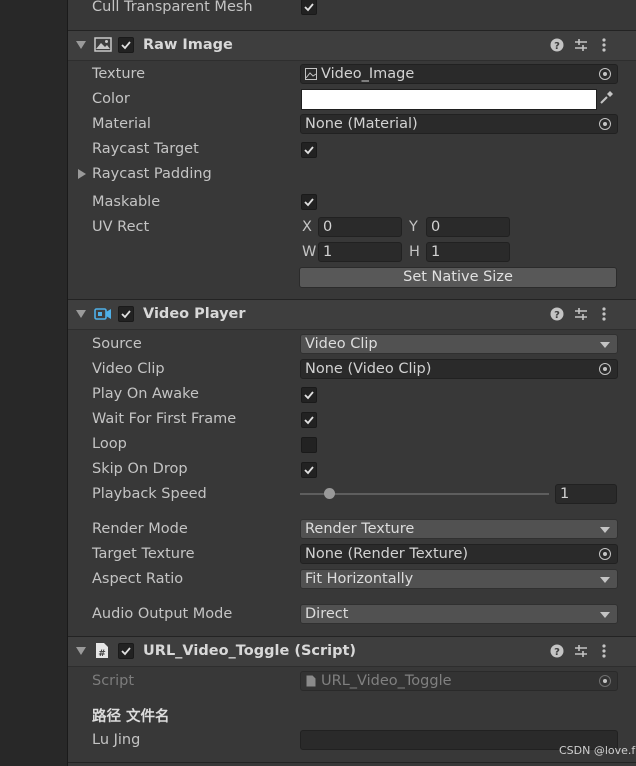 This screenshot has height=766, width=636. What do you see at coordinates (597, 750) in the screenshot?
I see `watermark: CSDN @love.f` at bounding box center [597, 750].